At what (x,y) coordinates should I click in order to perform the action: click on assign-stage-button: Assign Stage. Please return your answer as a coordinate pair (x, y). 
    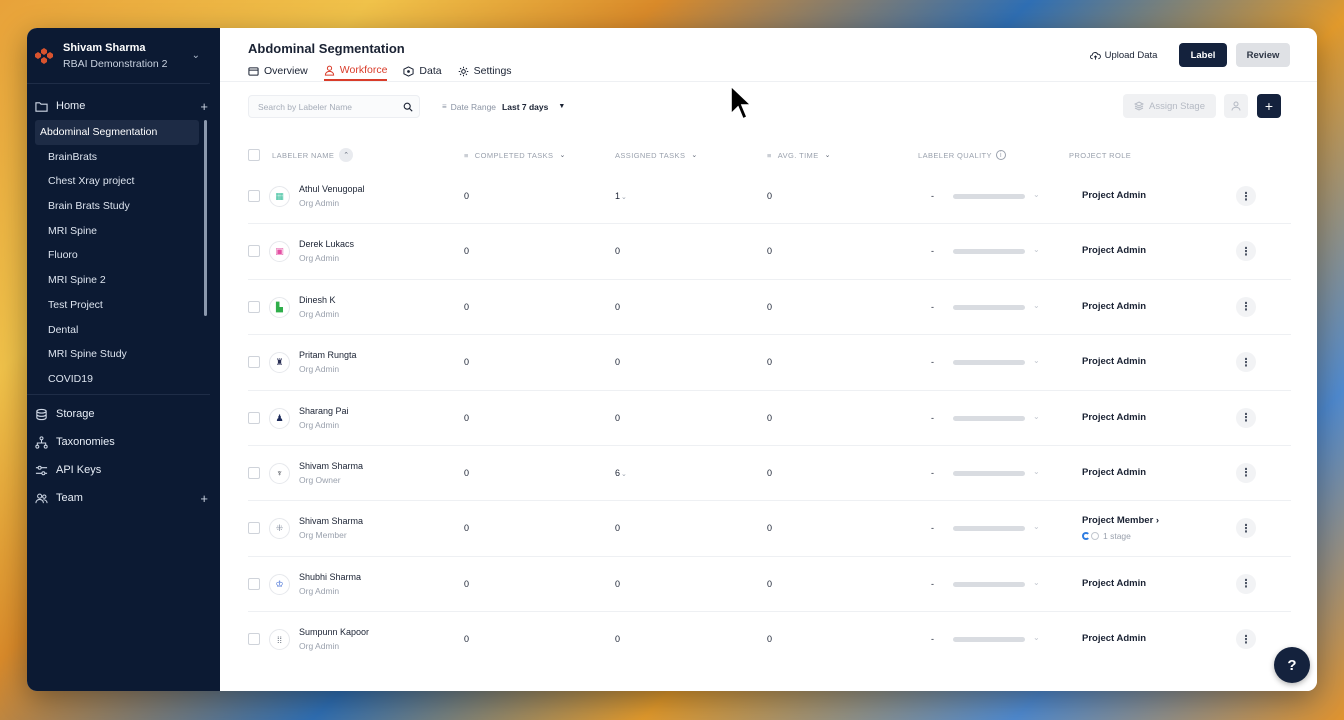
    Looking at the image, I should click on (1169, 106).